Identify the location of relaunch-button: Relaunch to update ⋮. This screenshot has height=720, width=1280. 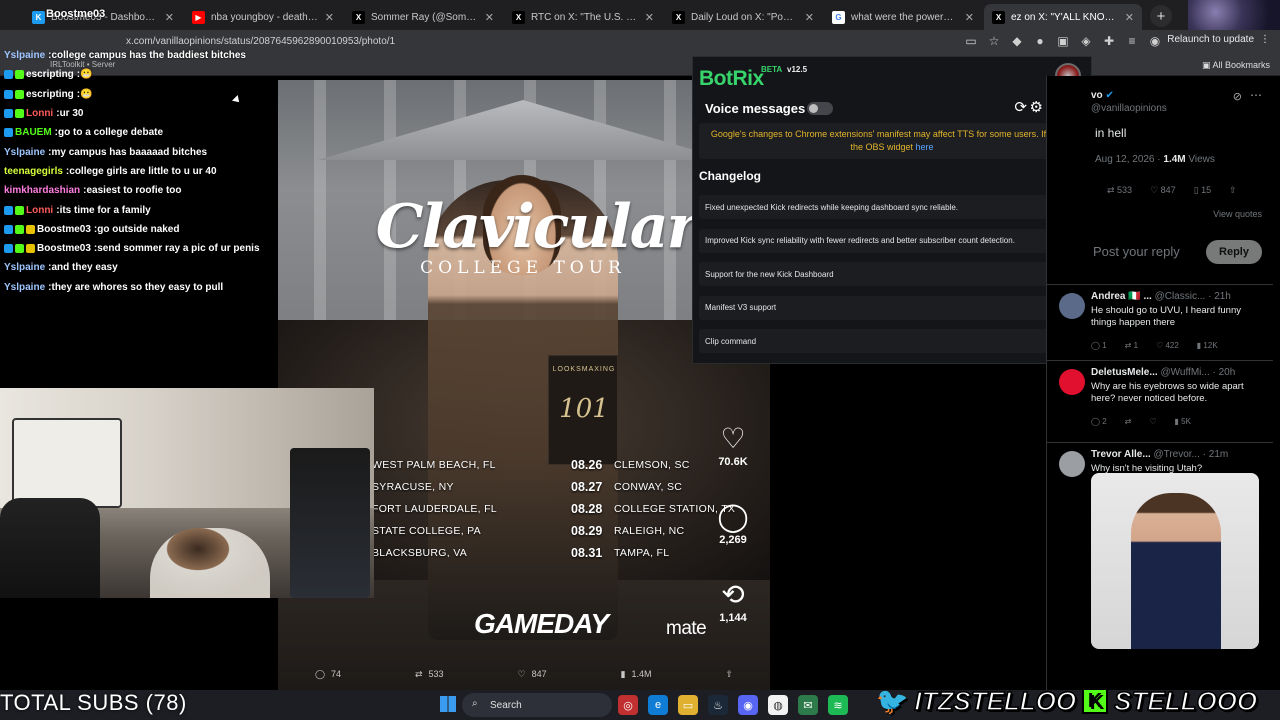
(1218, 39).